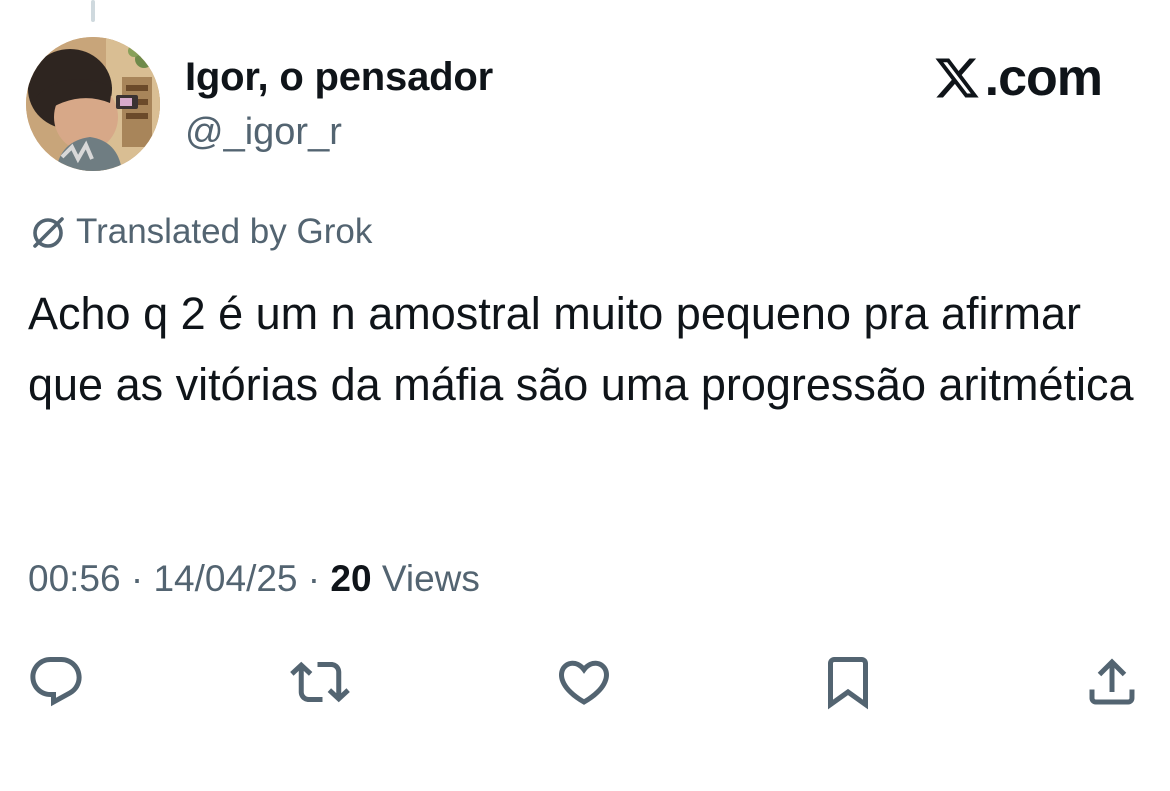 The width and height of the screenshot is (1170, 791). I want to click on repost-icon, so click(320, 682).